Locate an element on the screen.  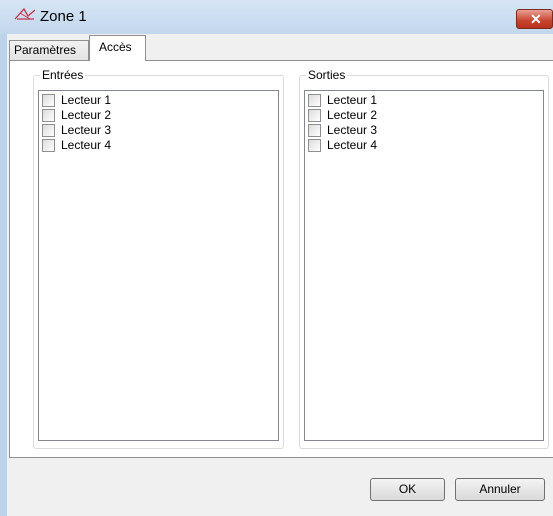
close-icon: ✕ is located at coordinates (536, 19).